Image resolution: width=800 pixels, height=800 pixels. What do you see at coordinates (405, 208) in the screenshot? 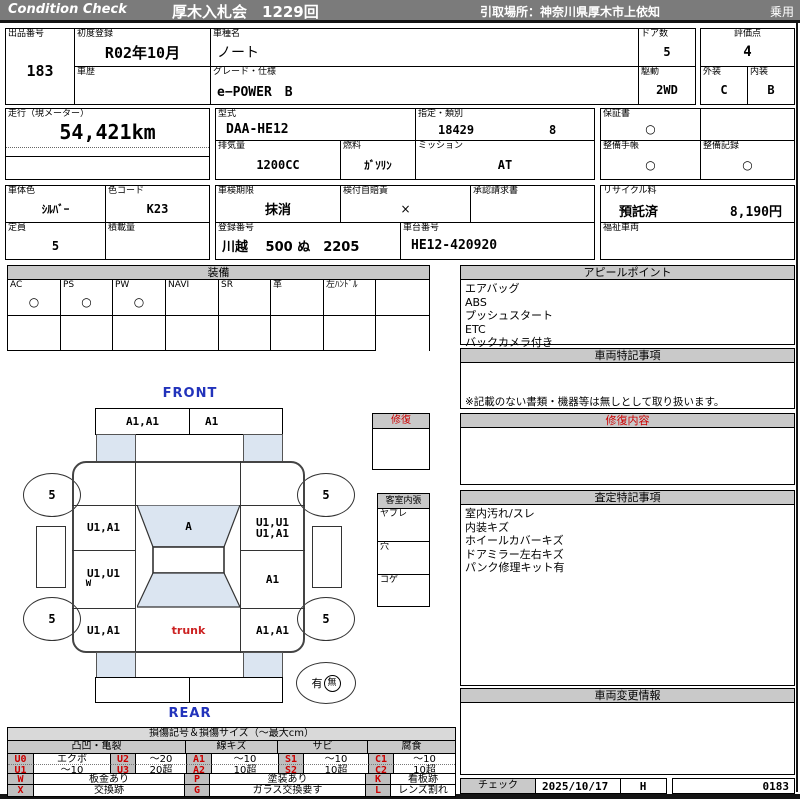
I see `insurance-value: ×` at bounding box center [405, 208].